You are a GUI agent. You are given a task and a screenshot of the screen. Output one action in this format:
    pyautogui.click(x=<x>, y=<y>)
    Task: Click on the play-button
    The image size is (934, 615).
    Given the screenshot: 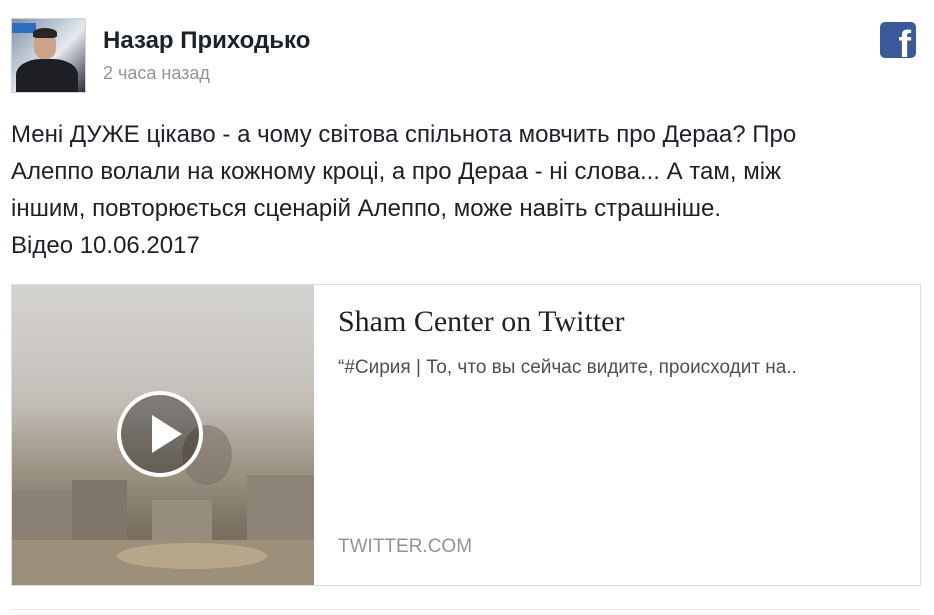 What is the action you would take?
    pyautogui.click(x=160, y=434)
    